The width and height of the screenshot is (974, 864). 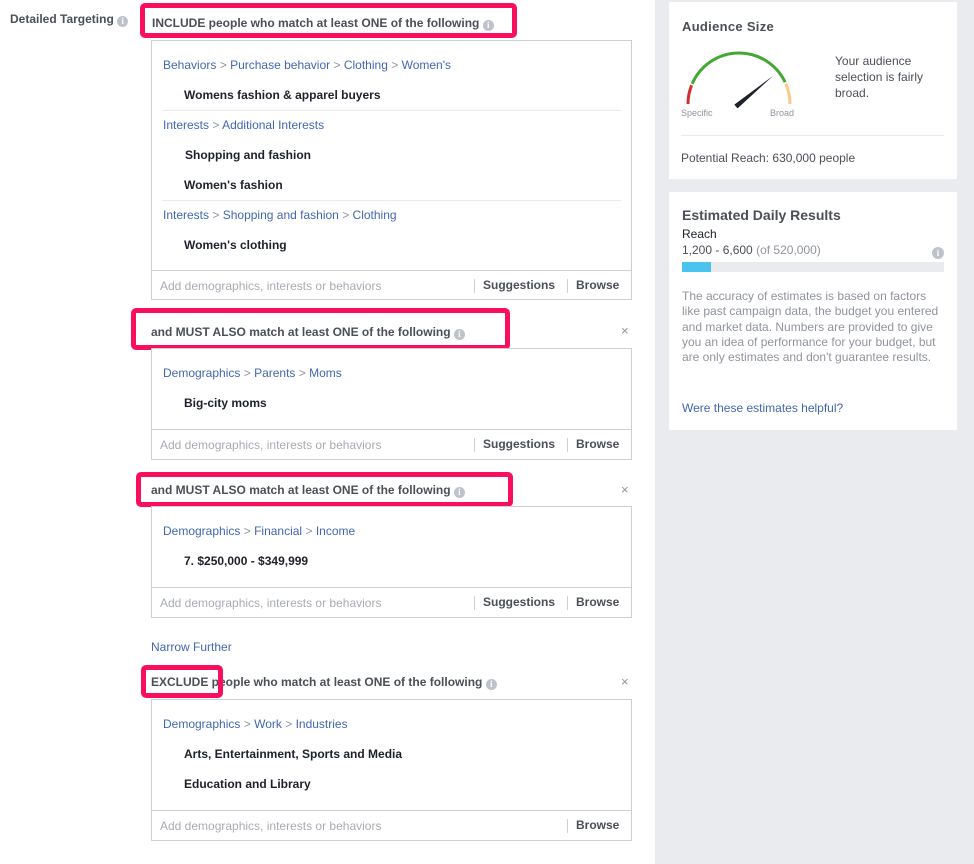 I want to click on targeting-path: Interests > Additional Interests, so click(x=243, y=125).